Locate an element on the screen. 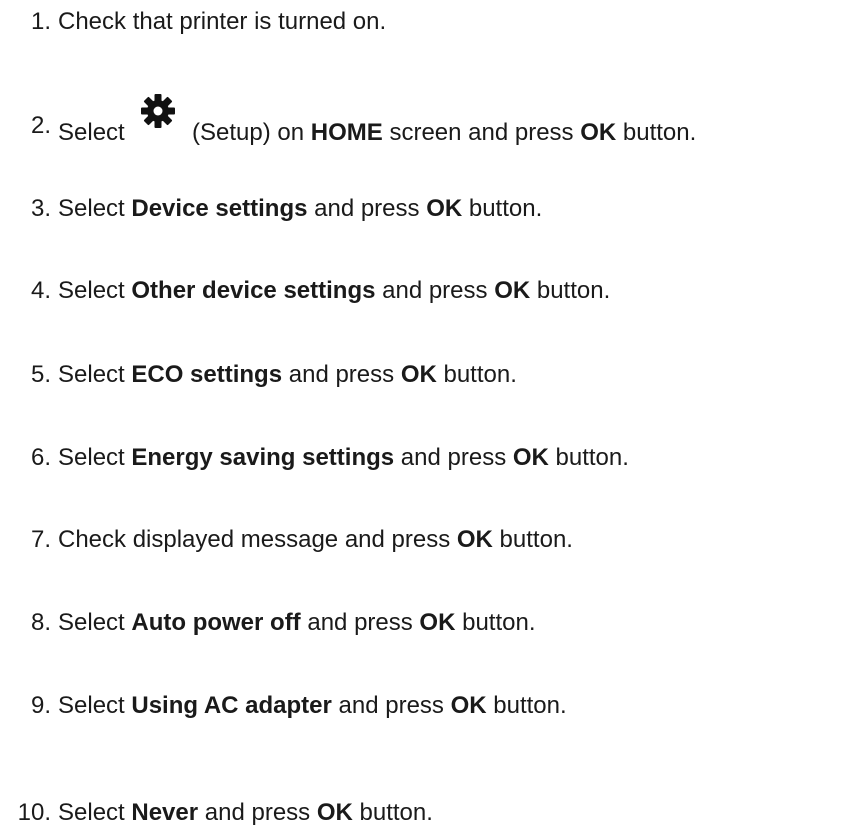 This screenshot has width=868, height=836. bold-term: Other device settings is located at coordinates (253, 290).